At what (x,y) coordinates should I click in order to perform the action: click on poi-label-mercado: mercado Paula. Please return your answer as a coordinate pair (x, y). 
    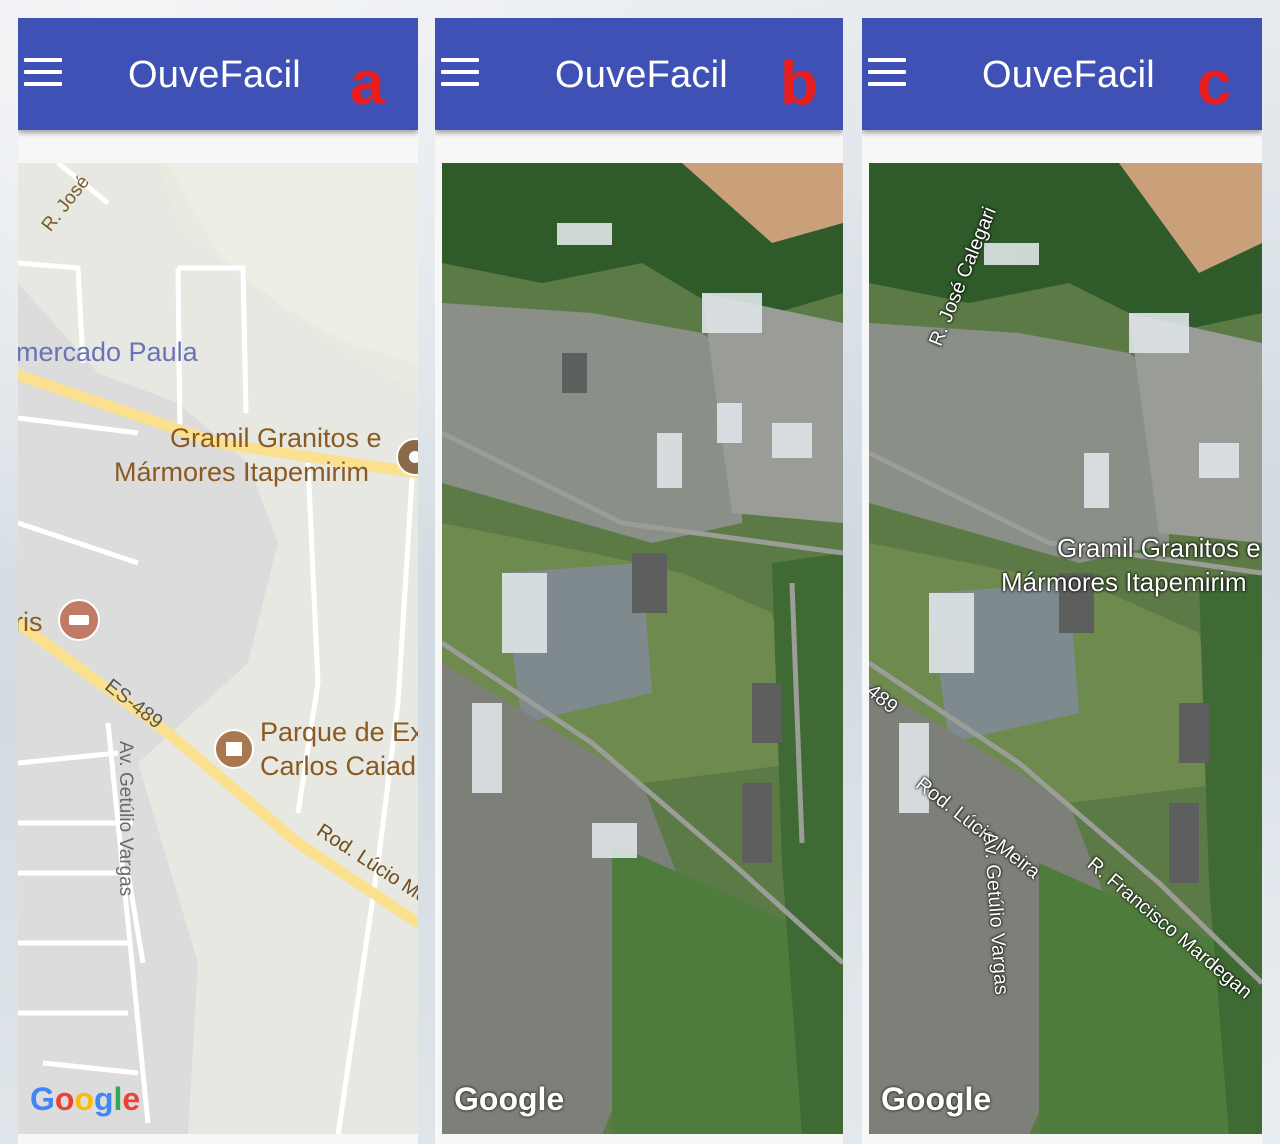
    Looking at the image, I should click on (108, 352).